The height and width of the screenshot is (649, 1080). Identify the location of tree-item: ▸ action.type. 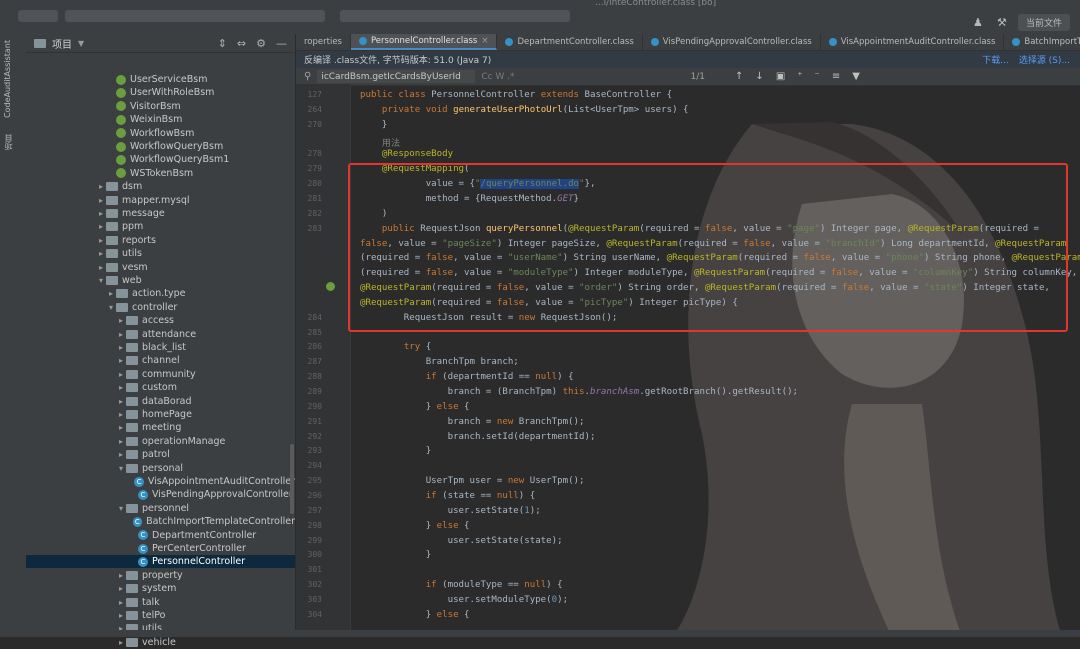
(160, 293).